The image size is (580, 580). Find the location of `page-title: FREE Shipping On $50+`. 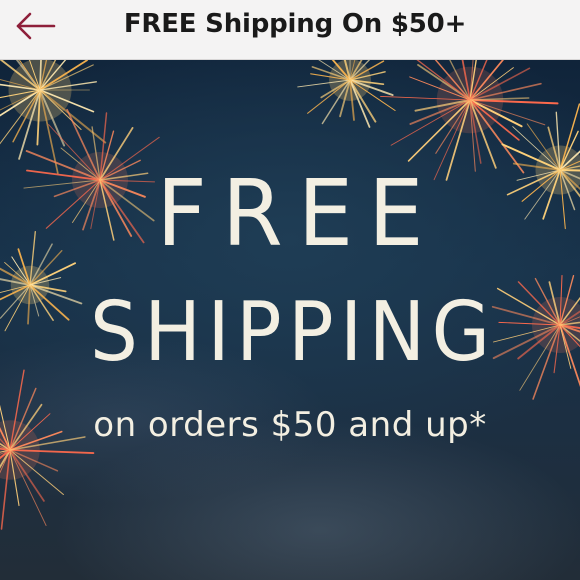

page-title: FREE Shipping On $50+ is located at coordinates (295, 24).